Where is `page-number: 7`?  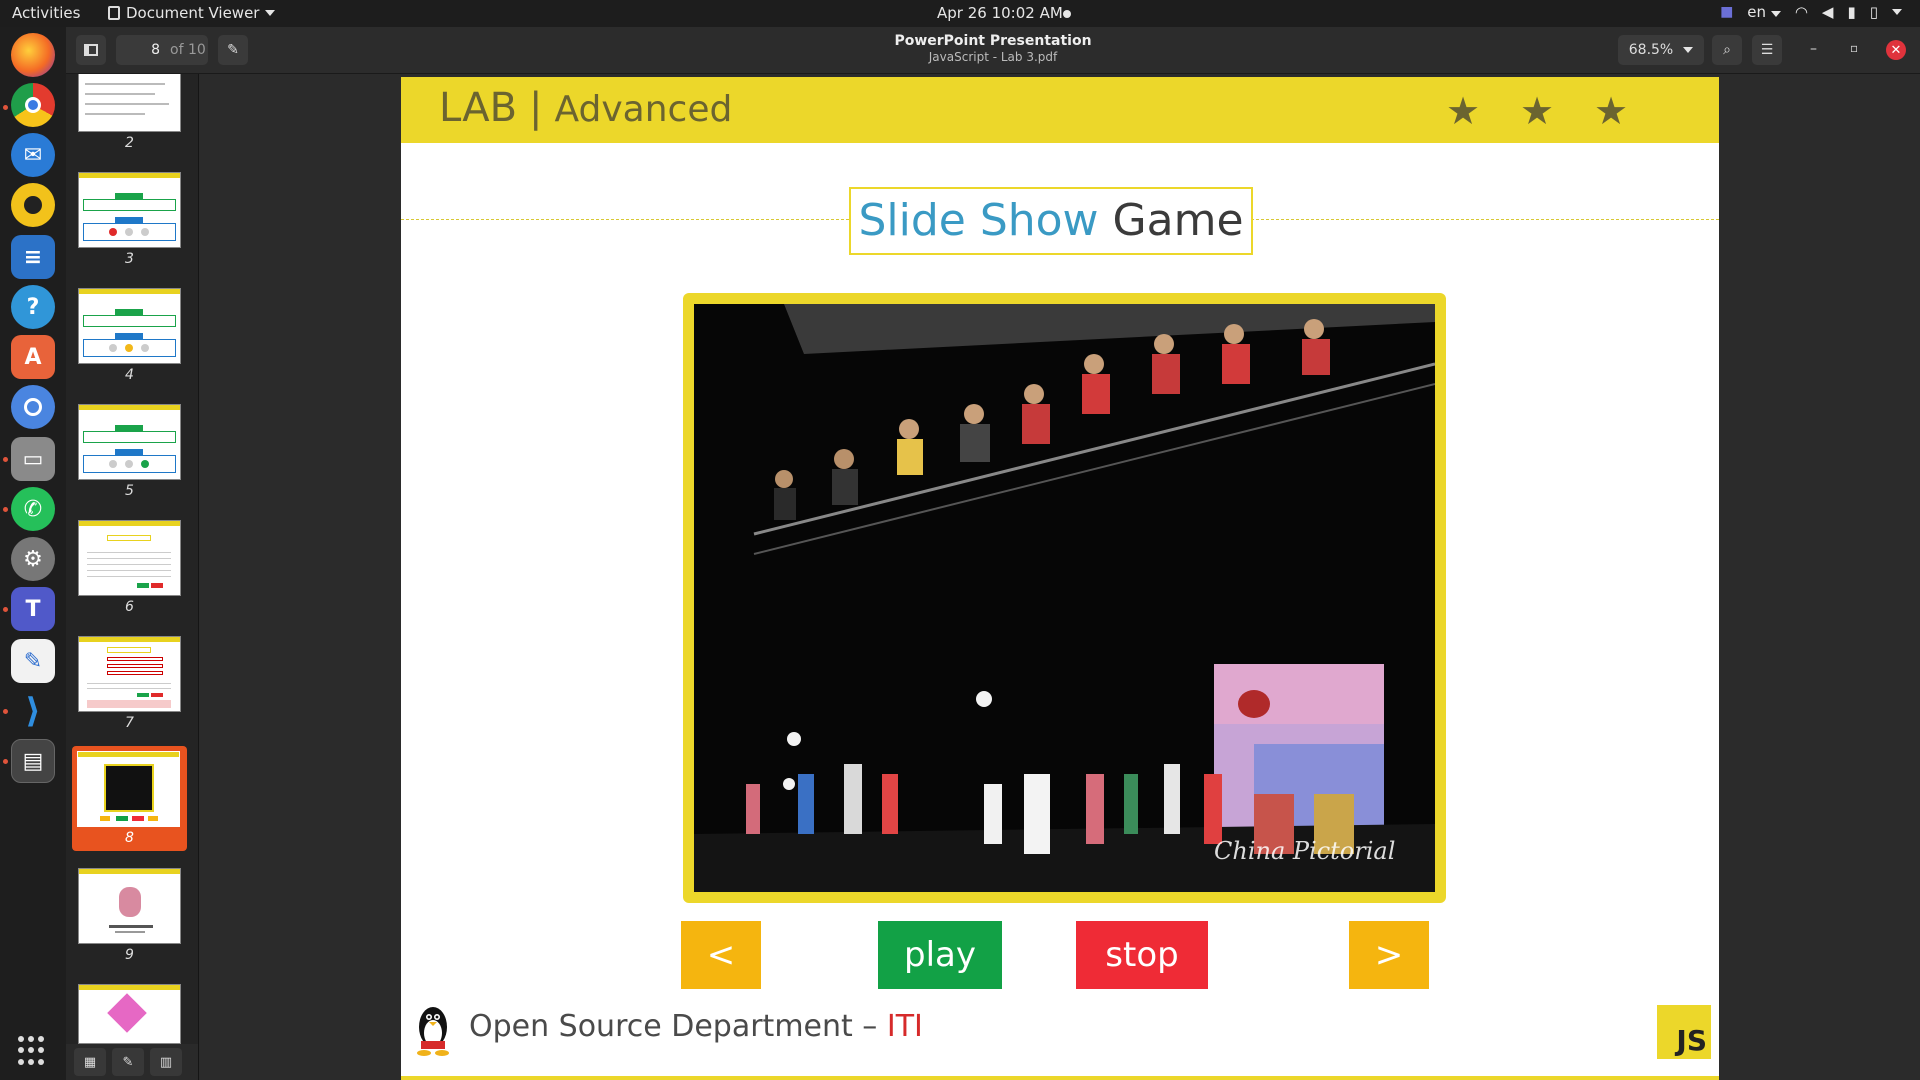
page-number: 7 is located at coordinates (129, 723).